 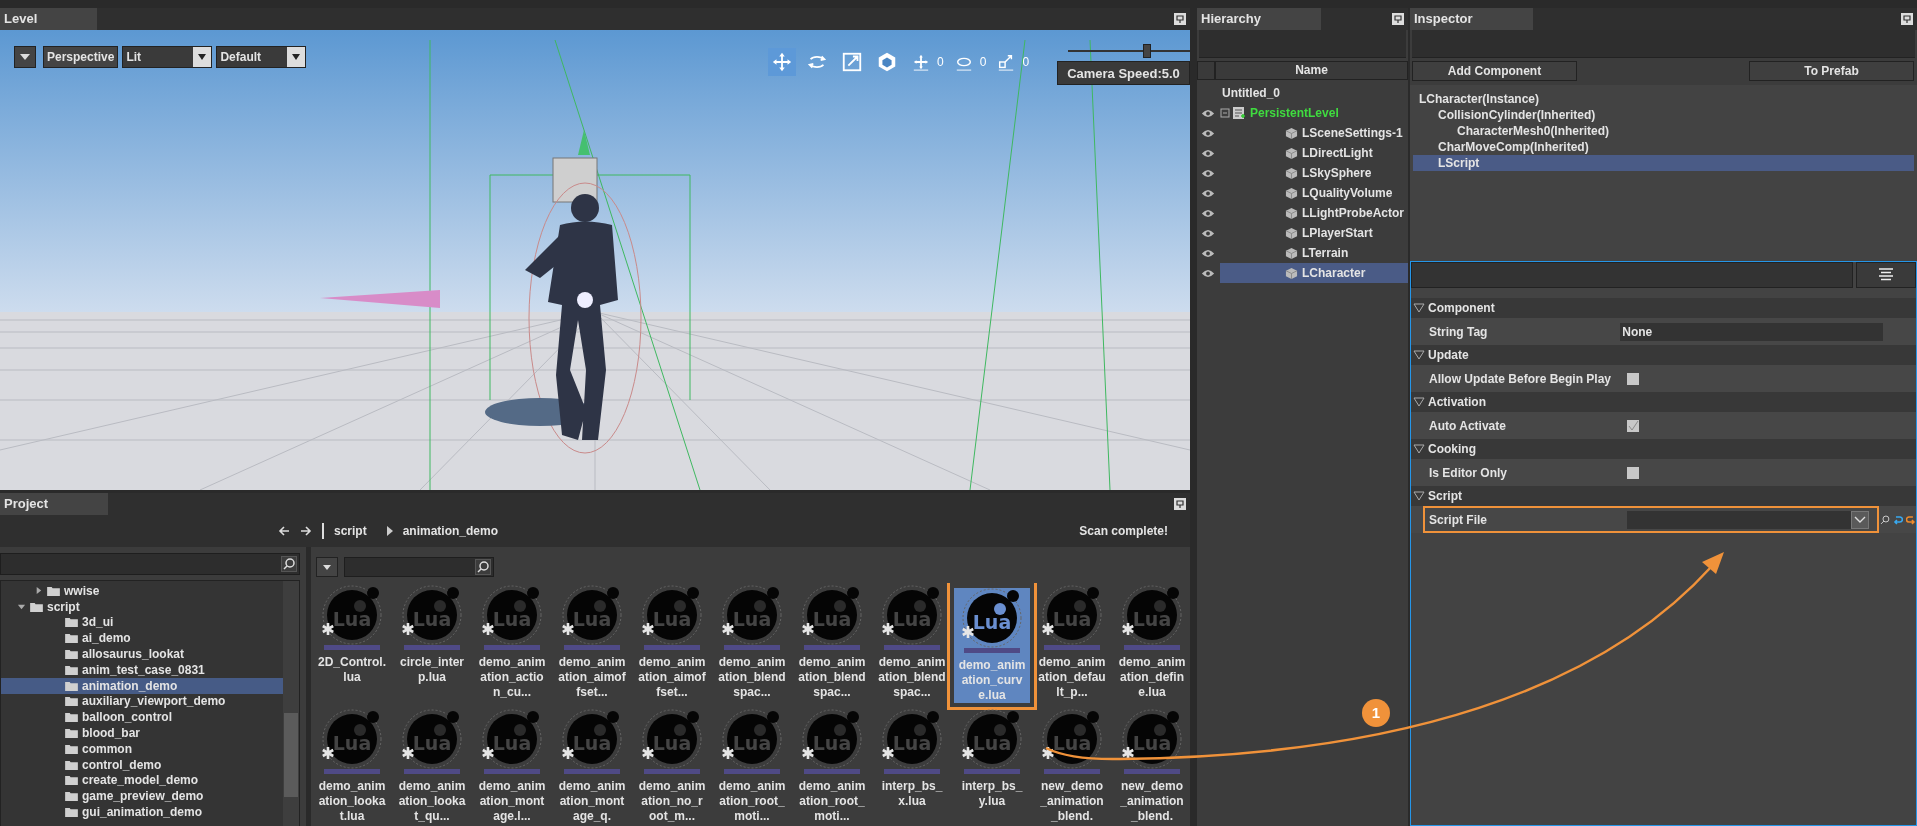 I want to click on section-header: Cooking, so click(x=1663, y=449).